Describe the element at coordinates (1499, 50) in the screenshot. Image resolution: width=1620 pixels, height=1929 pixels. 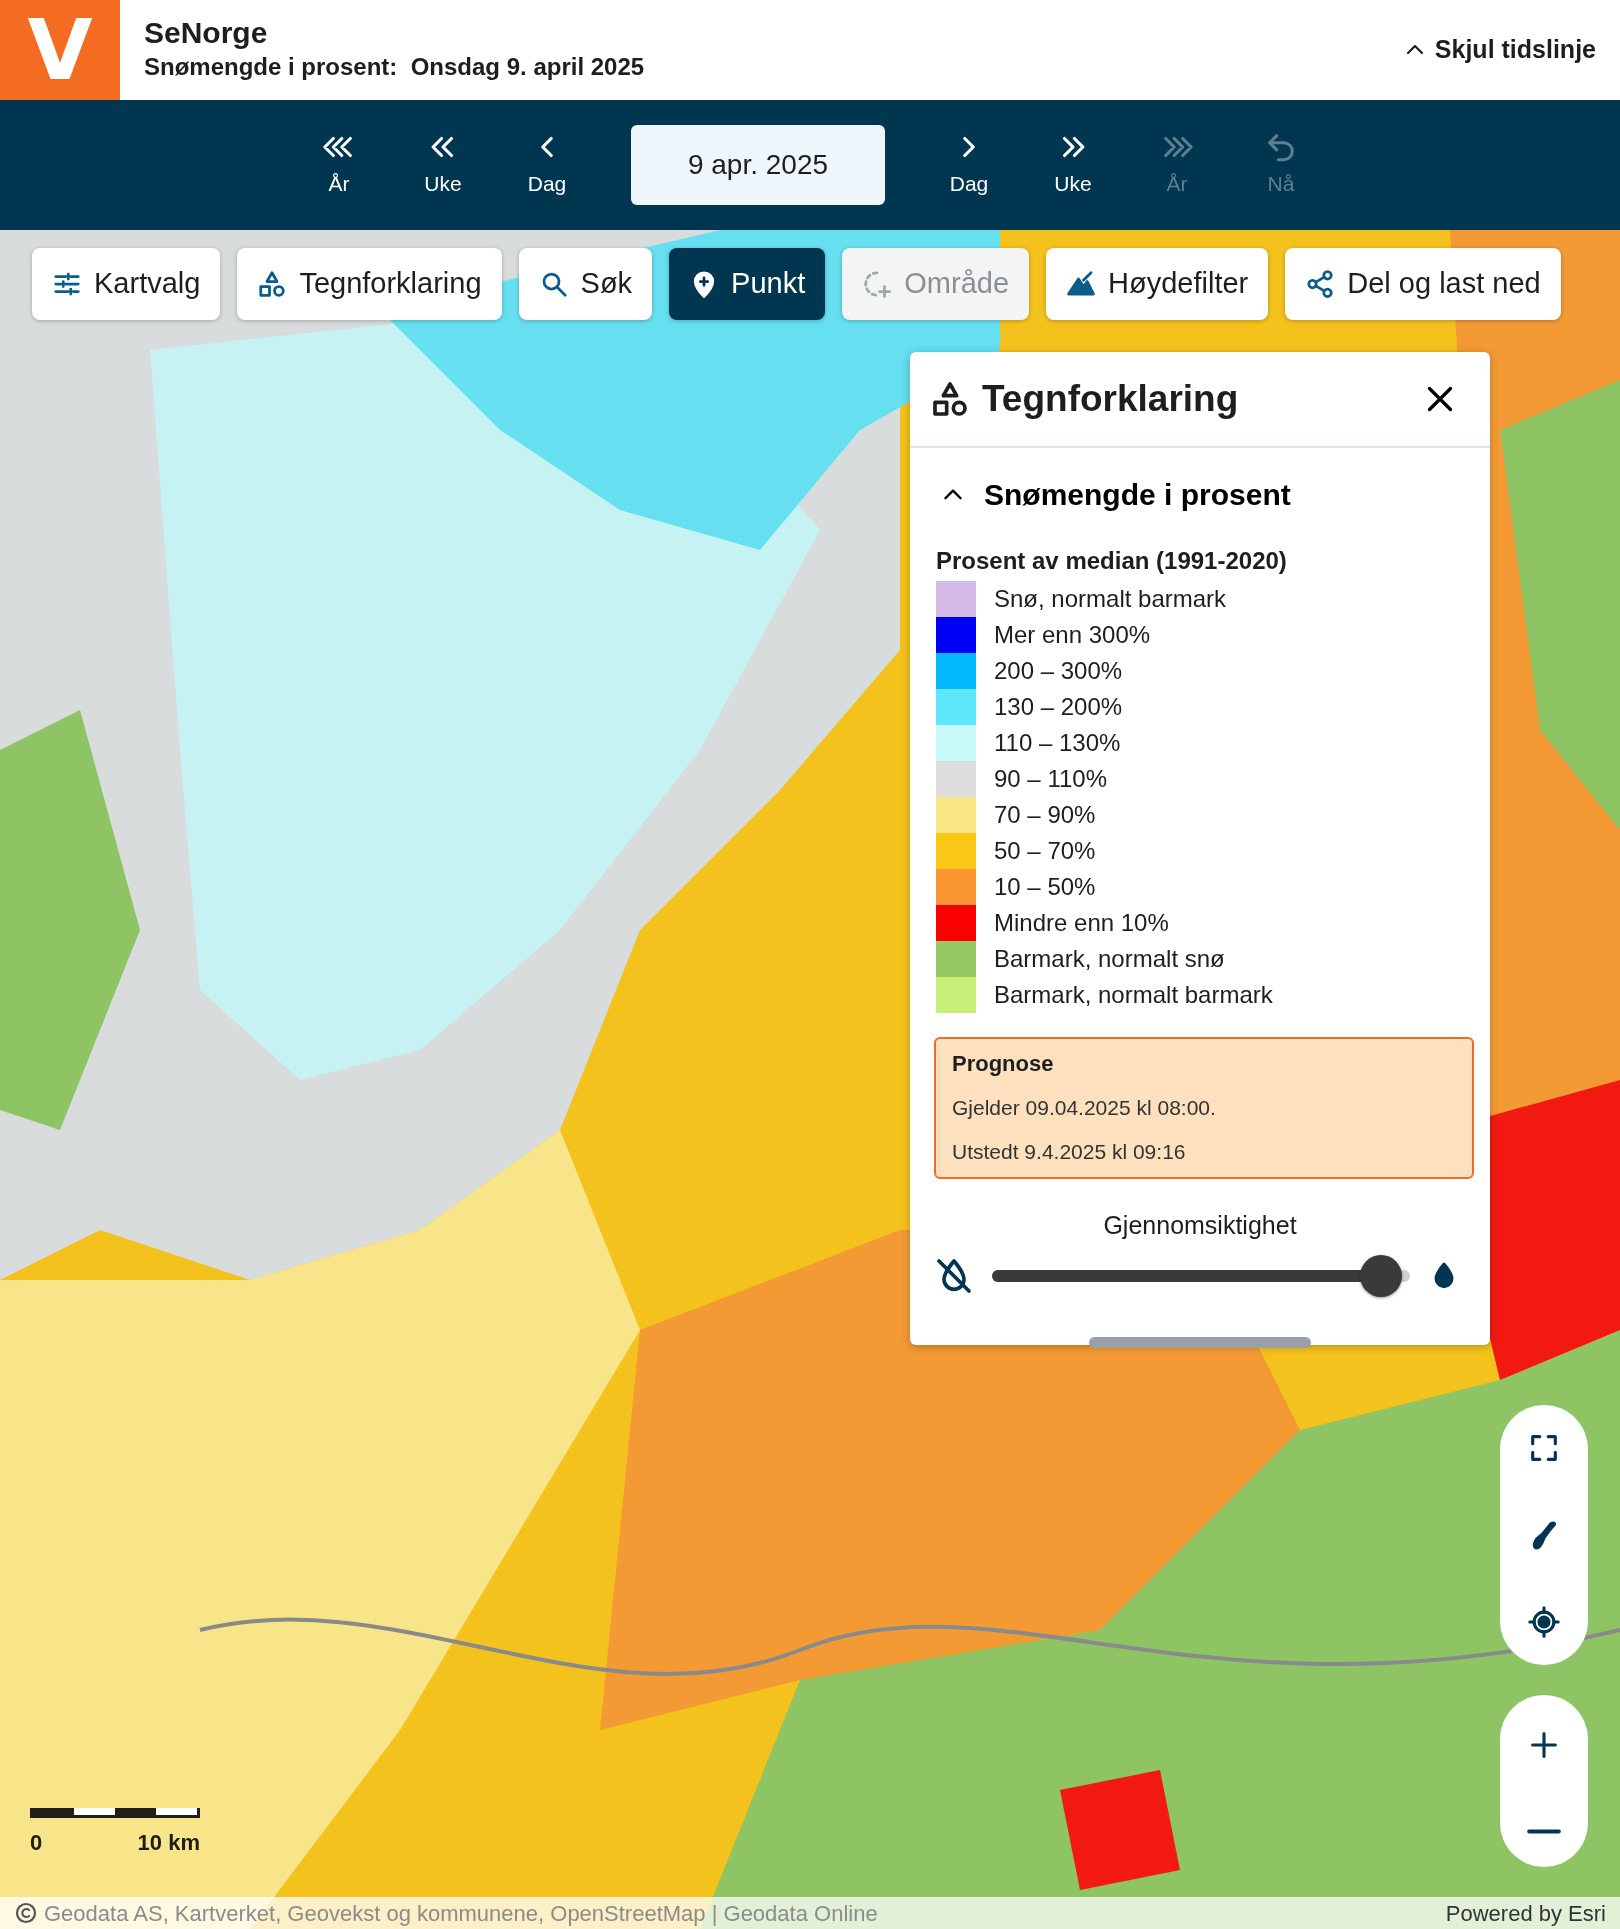
I see `hide-timeline-button: Skjul tidslinje` at that location.